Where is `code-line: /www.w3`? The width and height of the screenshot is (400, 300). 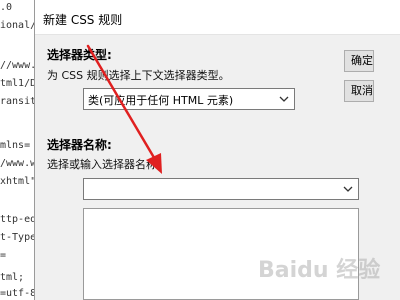
code-line: /www.w3 is located at coordinates (17, 163).